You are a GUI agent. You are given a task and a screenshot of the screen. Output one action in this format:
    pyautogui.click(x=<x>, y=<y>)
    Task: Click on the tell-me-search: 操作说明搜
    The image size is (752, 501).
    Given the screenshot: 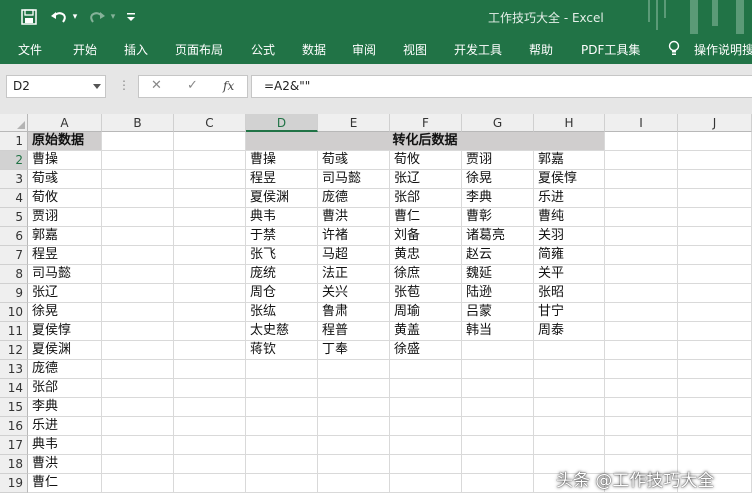 What is the action you would take?
    pyautogui.click(x=723, y=49)
    